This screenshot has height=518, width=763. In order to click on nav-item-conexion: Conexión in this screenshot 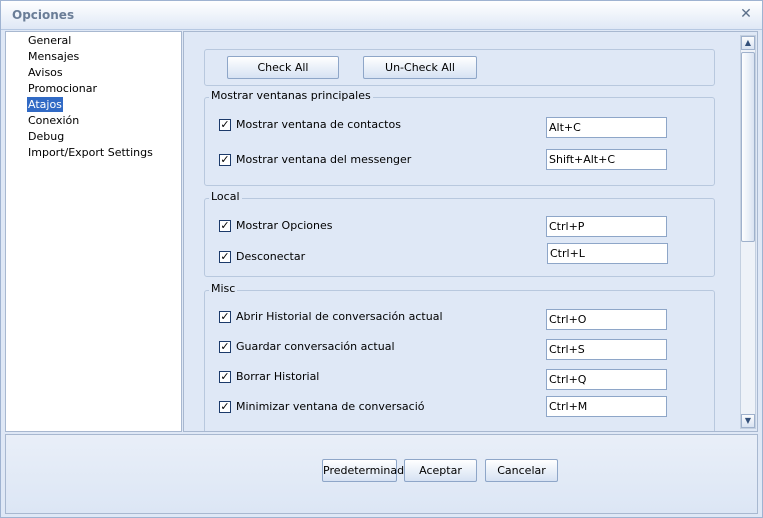, I will do `click(53, 120)`.